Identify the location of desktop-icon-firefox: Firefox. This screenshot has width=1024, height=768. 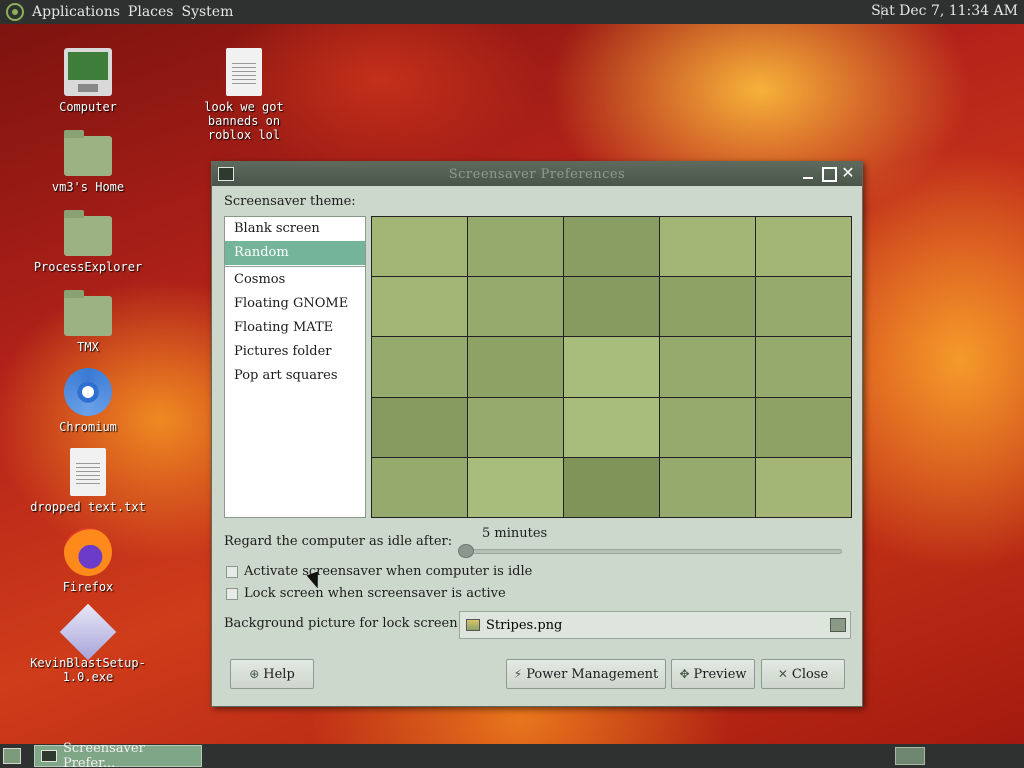
(88, 561).